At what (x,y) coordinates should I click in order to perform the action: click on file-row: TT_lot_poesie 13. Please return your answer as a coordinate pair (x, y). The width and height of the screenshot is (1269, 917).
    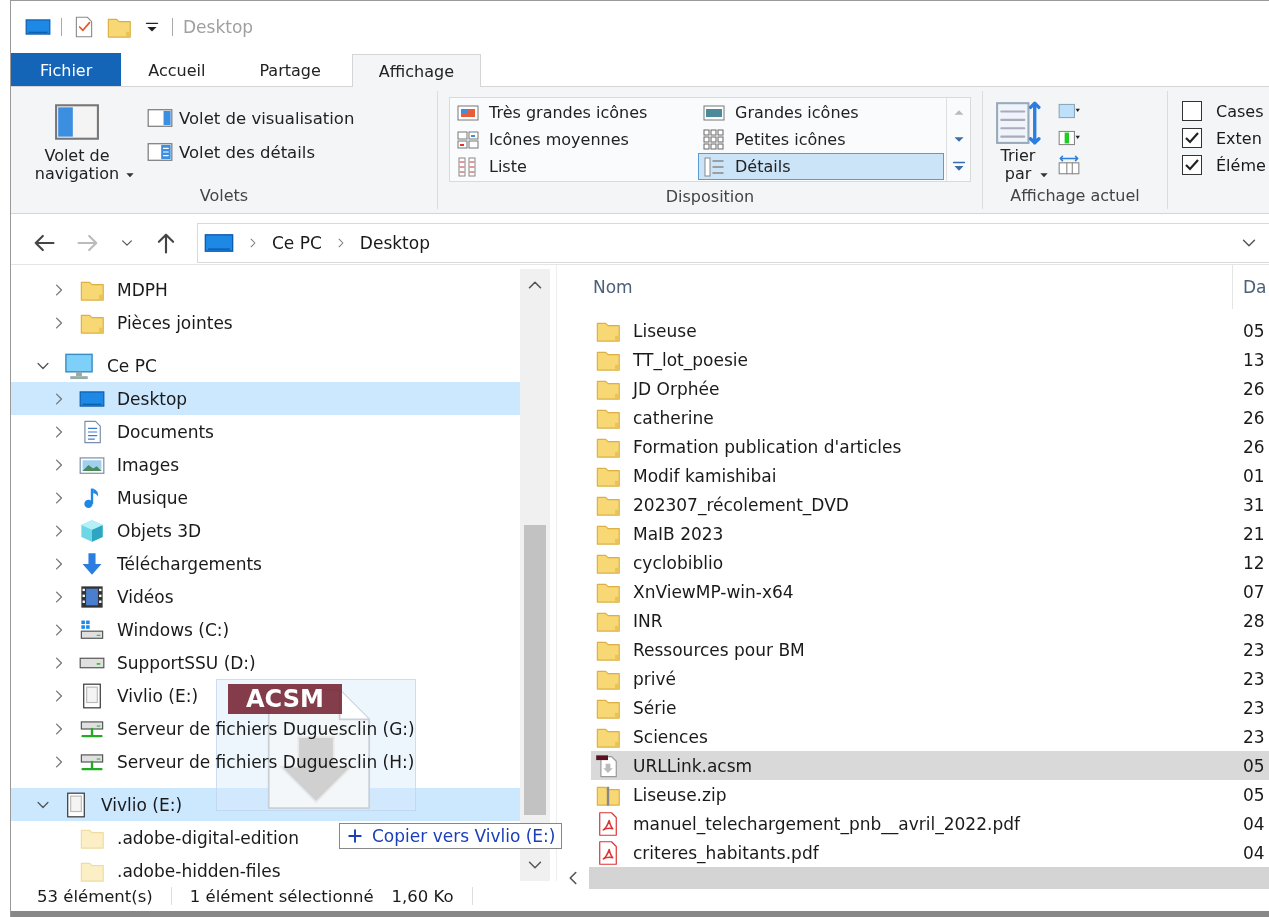
    Looking at the image, I should click on (930, 359).